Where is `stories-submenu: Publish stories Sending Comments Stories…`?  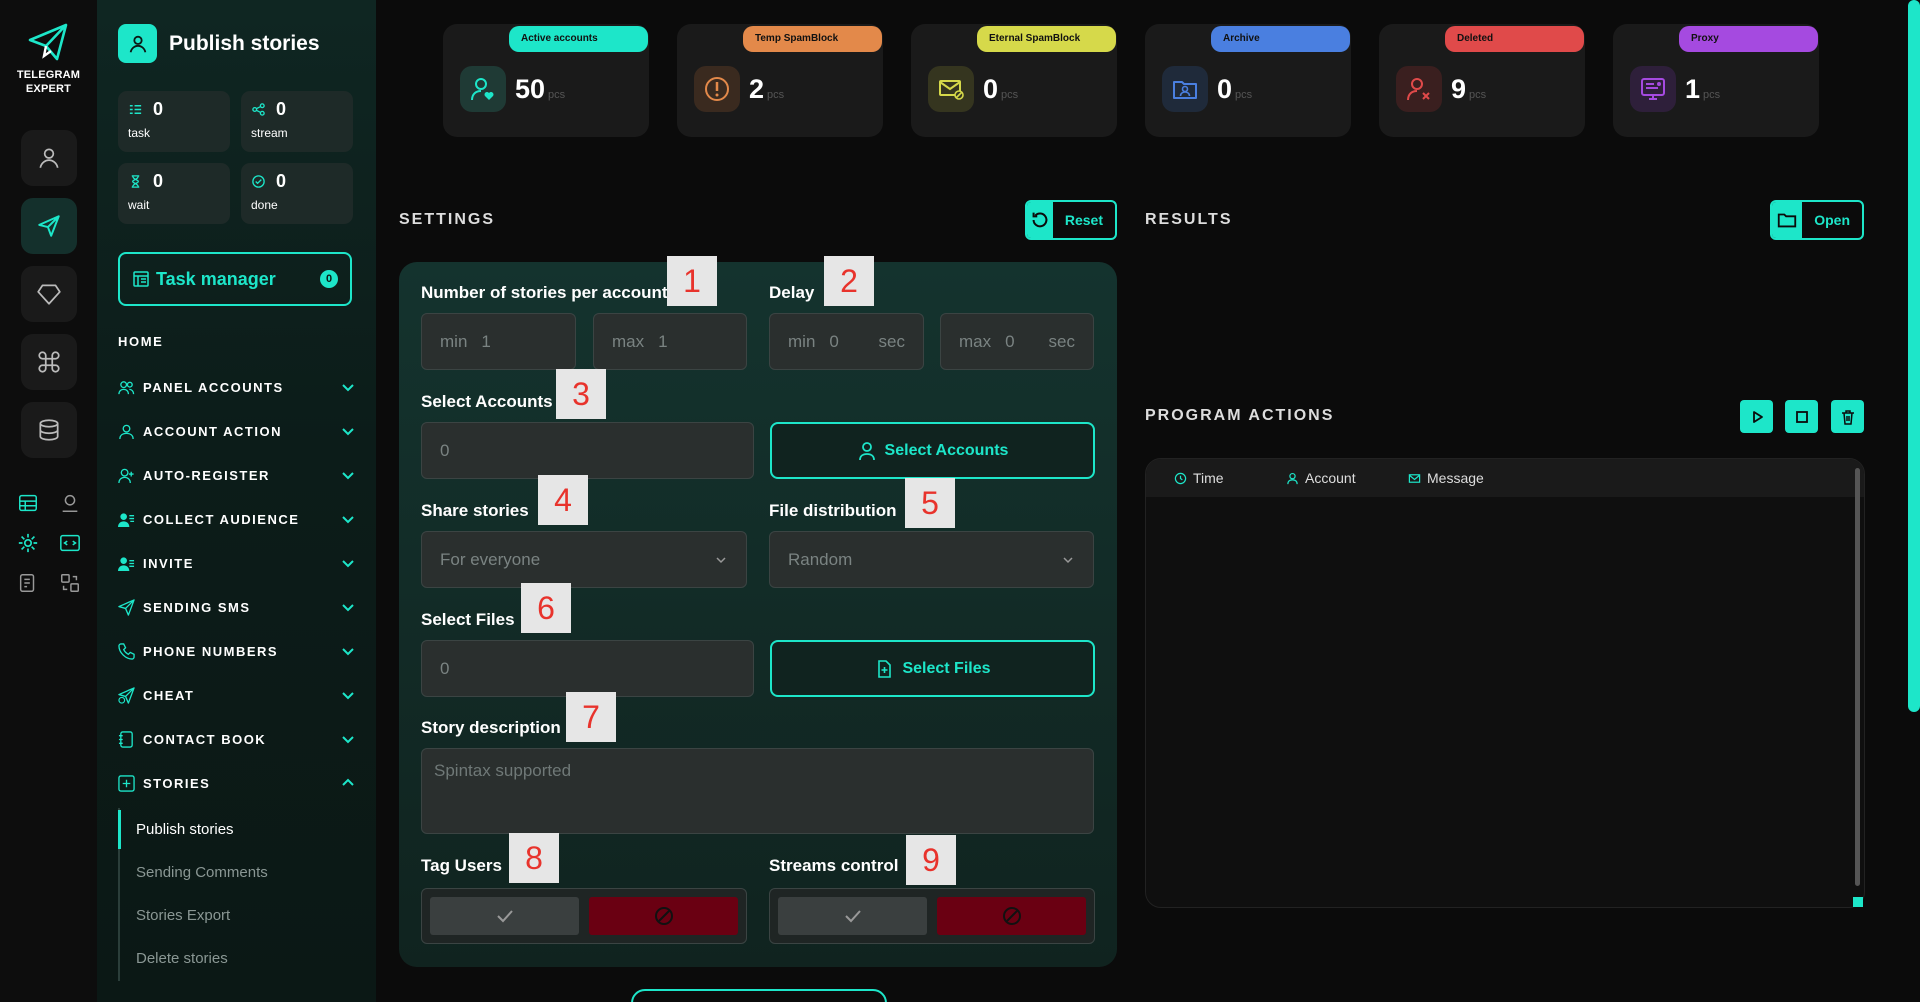
stories-submenu: Publish stories Sending Comments Stories… is located at coordinates (193, 894).